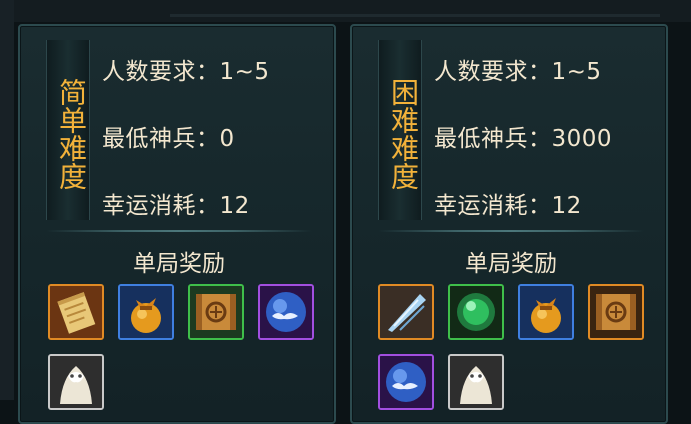 Image resolution: width=691 pixels, height=424 pixels. I want to click on reward-item-feather-blade, so click(406, 312).